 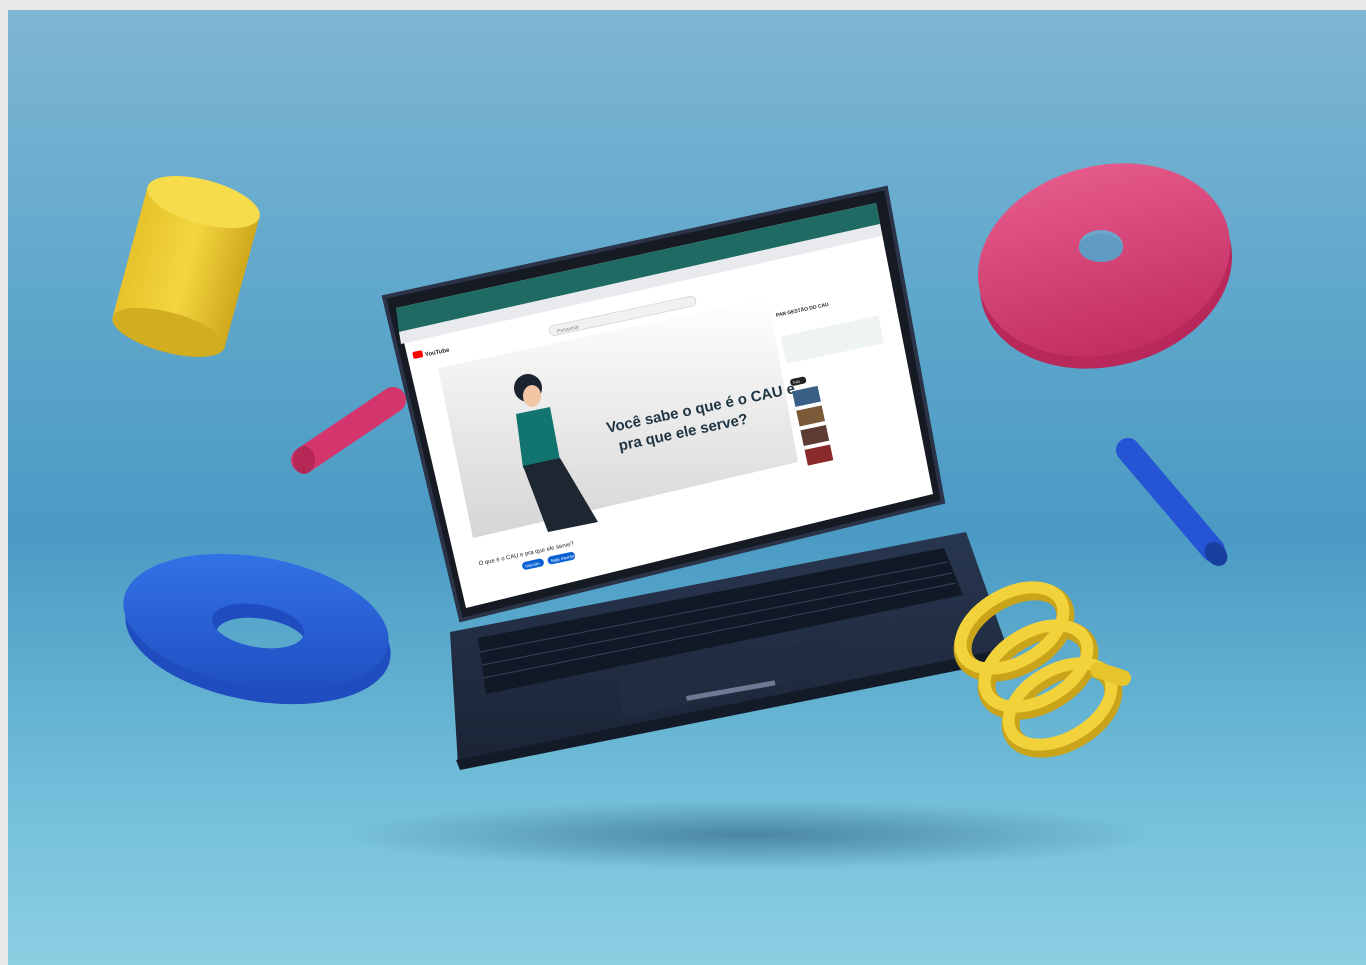 What do you see at coordinates (1172, 502) in the screenshot?
I see `blue-rod` at bounding box center [1172, 502].